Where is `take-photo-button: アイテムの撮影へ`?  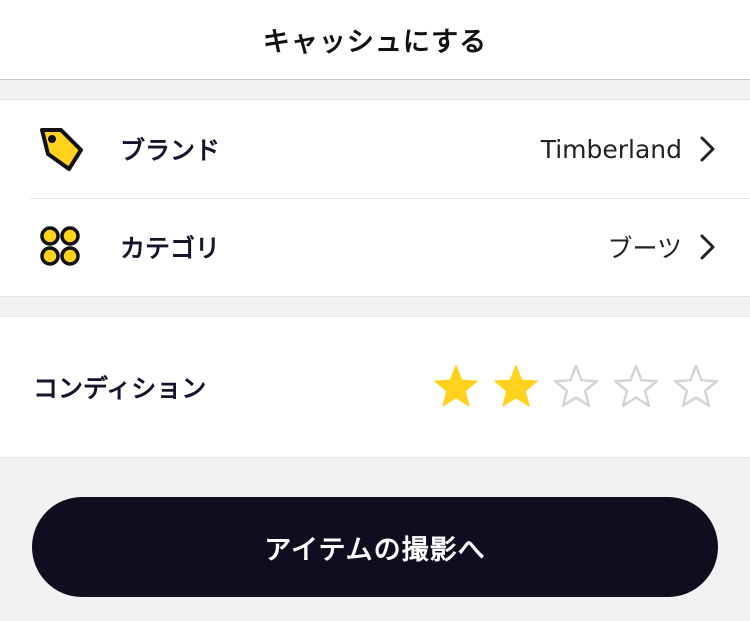 take-photo-button: アイテムの撮影へ is located at coordinates (375, 547).